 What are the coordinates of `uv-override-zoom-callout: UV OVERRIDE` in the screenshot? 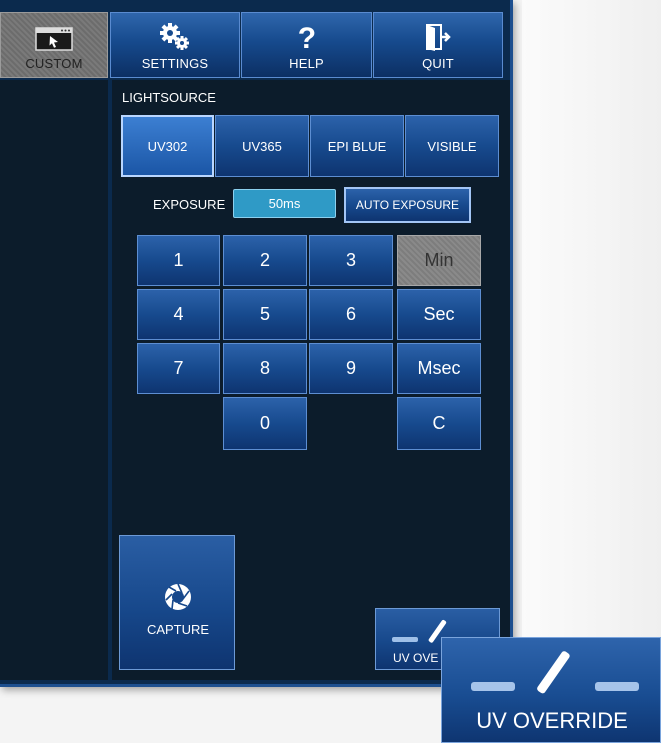 It's located at (551, 690).